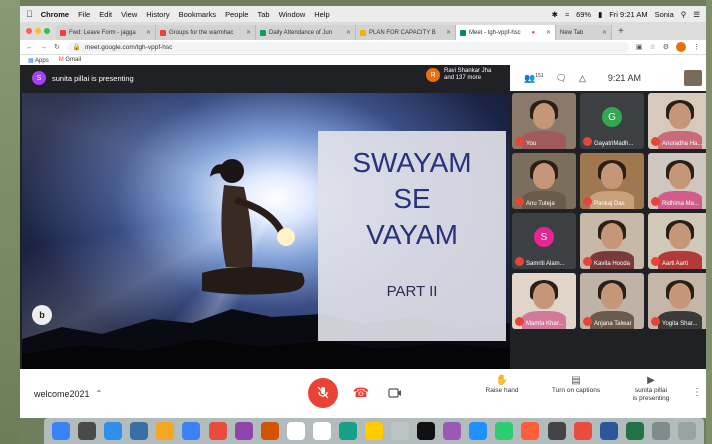  I want to click on participant-tile: Pankaj Das, so click(612, 181).